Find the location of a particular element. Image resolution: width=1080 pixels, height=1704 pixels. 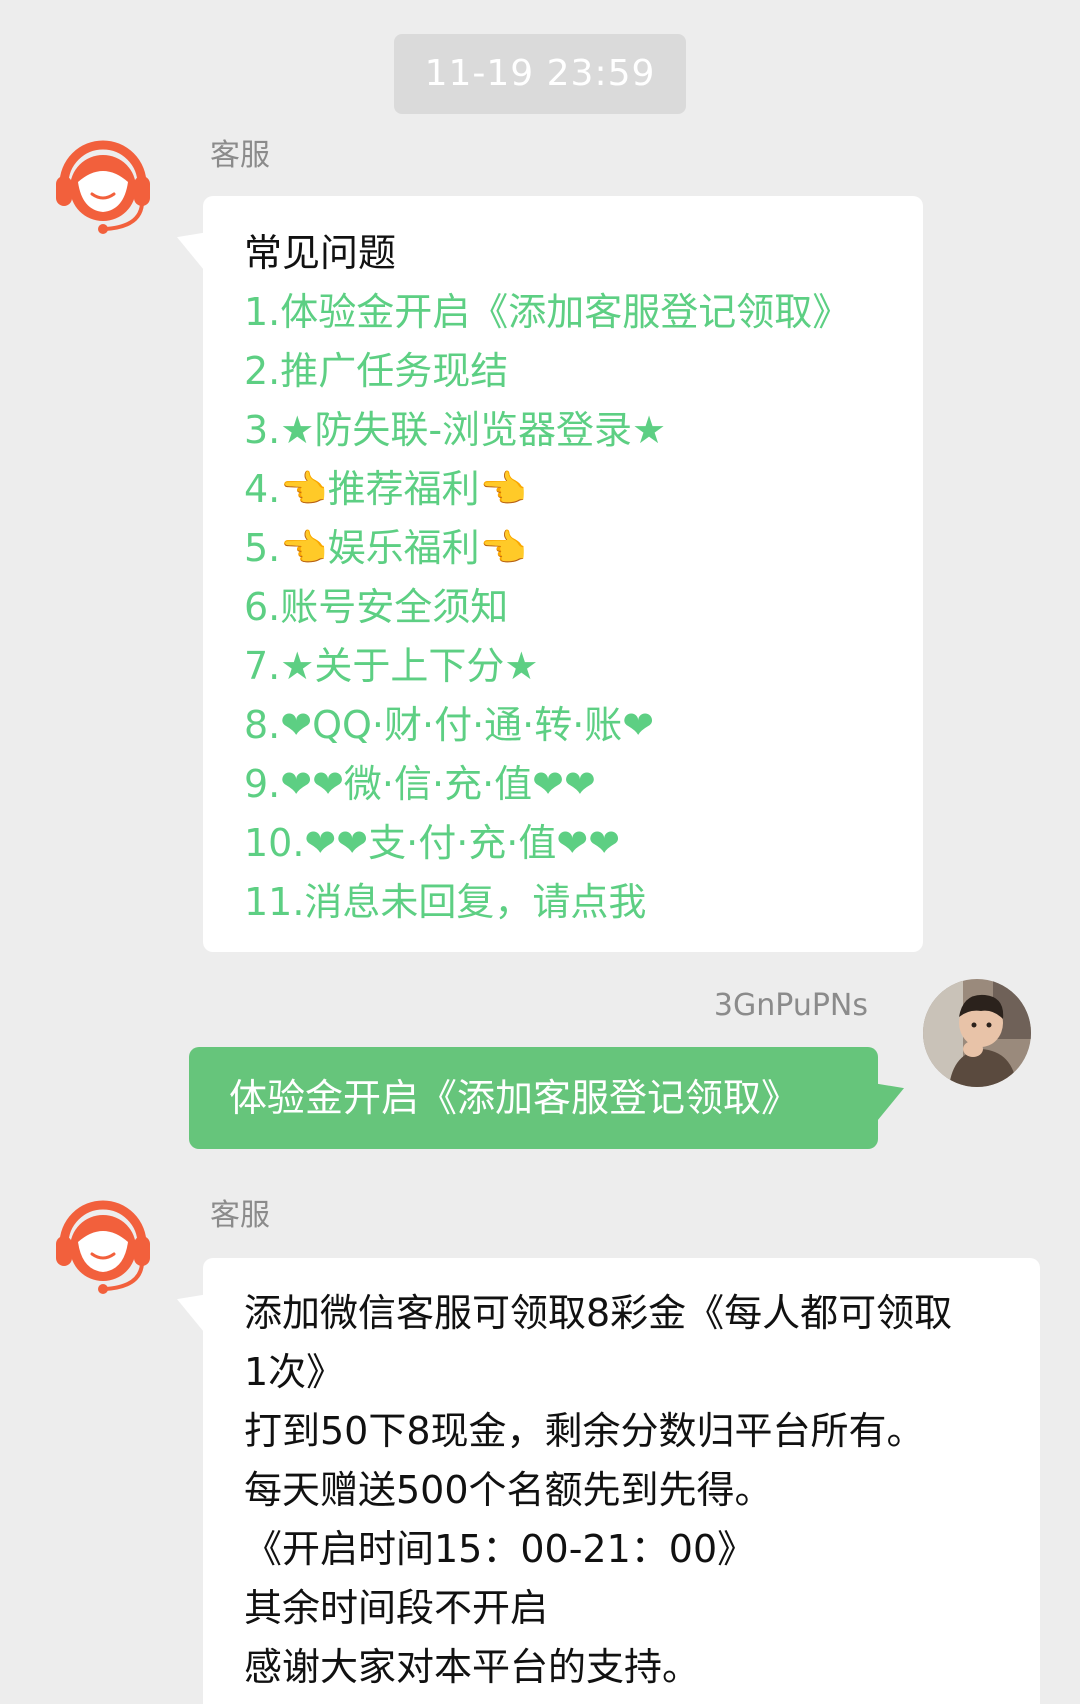

message-line: 其余时间段不开启 is located at coordinates (396, 1608).